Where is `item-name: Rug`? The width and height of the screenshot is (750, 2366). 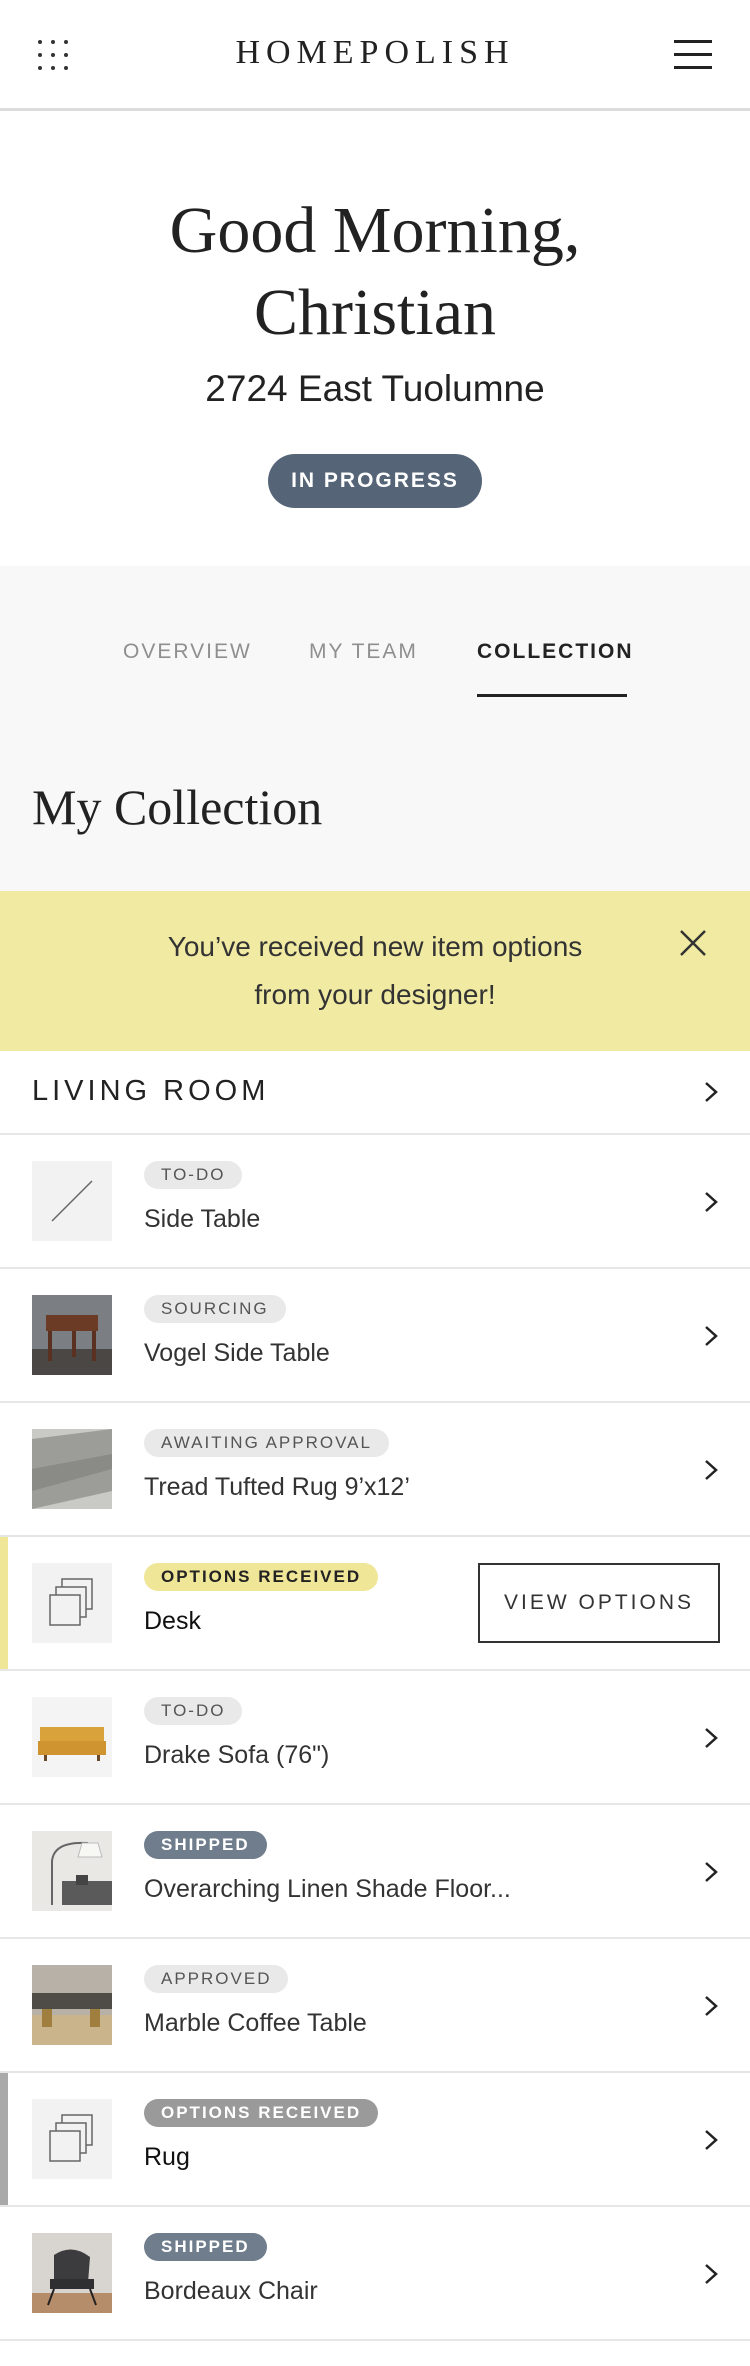
item-name: Rug is located at coordinates (167, 2157).